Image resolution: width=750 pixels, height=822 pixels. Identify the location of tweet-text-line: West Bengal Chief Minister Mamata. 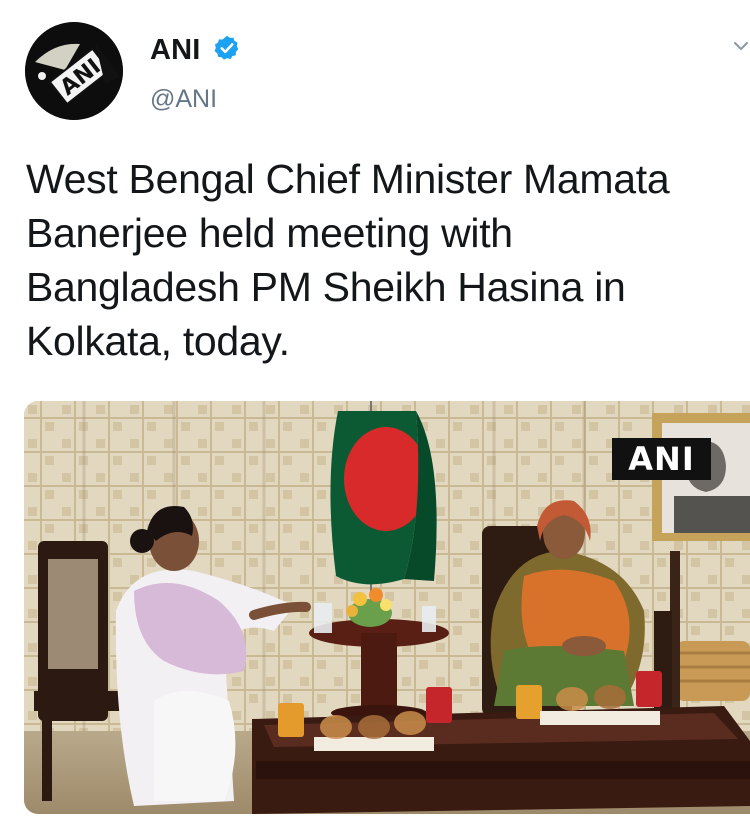
(348, 179).